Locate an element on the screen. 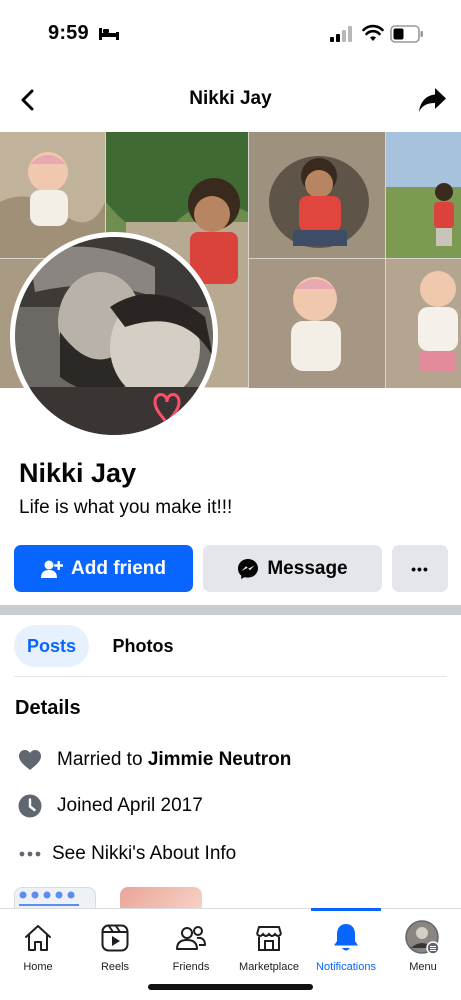 The image size is (461, 1000). tab-friends-label: Friends is located at coordinates (191, 967).